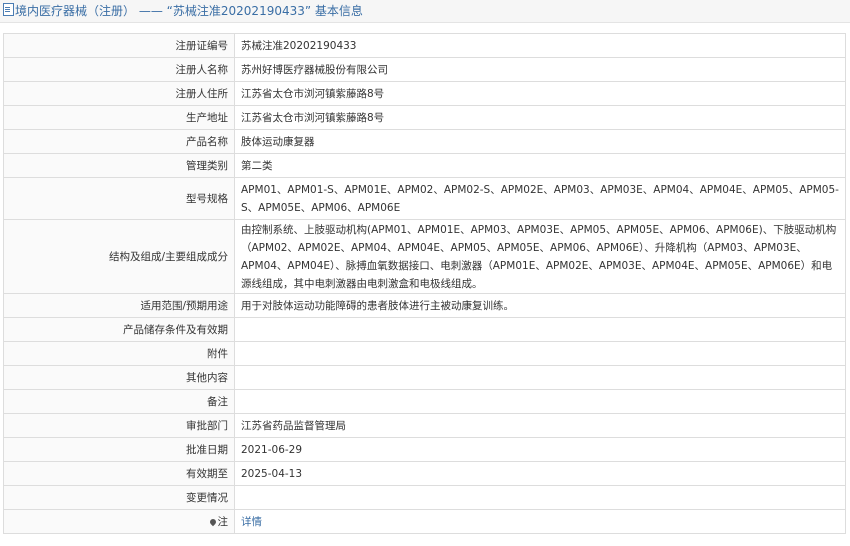  What do you see at coordinates (119, 425) in the screenshot?
I see `row-label: 审批部门` at bounding box center [119, 425].